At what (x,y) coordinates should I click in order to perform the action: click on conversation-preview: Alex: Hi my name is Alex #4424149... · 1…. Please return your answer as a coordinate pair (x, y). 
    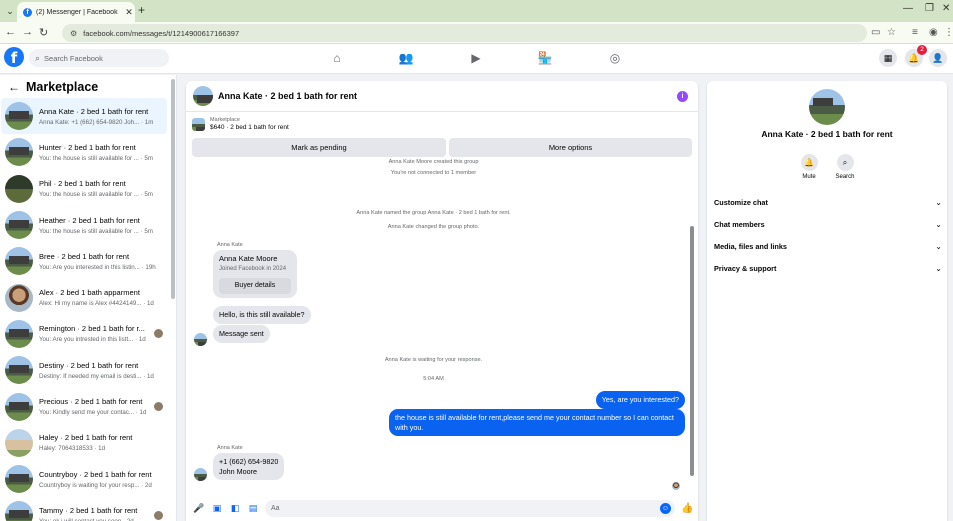
    Looking at the image, I should click on (96, 304).